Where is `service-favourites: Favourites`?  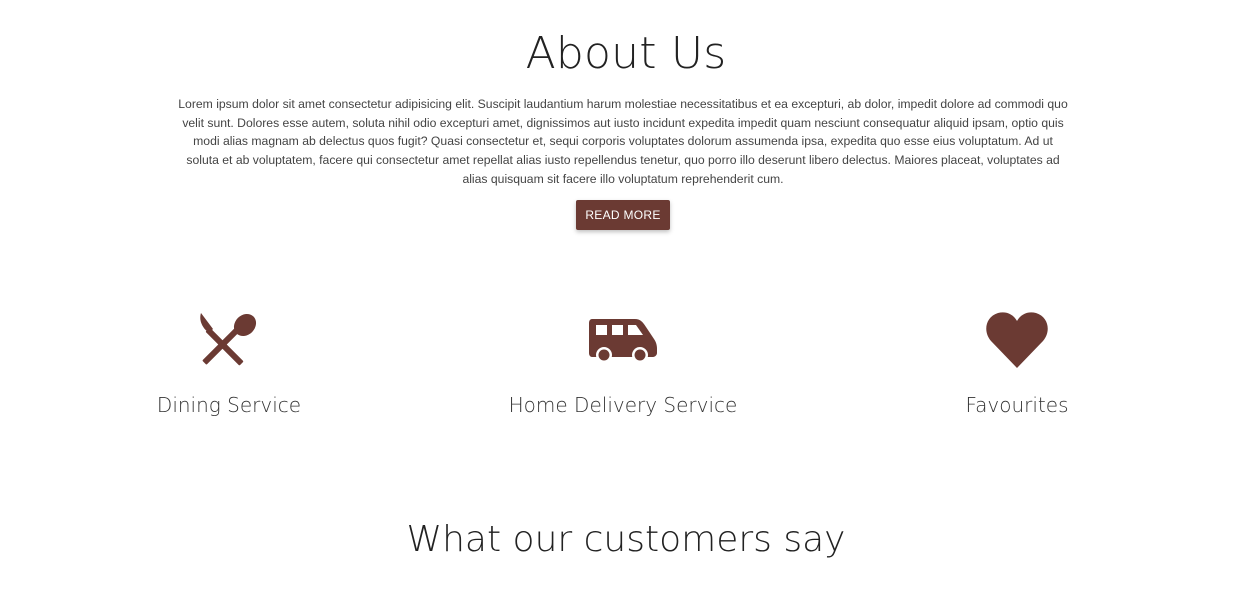
service-favourites: Favourites is located at coordinates (1017, 360).